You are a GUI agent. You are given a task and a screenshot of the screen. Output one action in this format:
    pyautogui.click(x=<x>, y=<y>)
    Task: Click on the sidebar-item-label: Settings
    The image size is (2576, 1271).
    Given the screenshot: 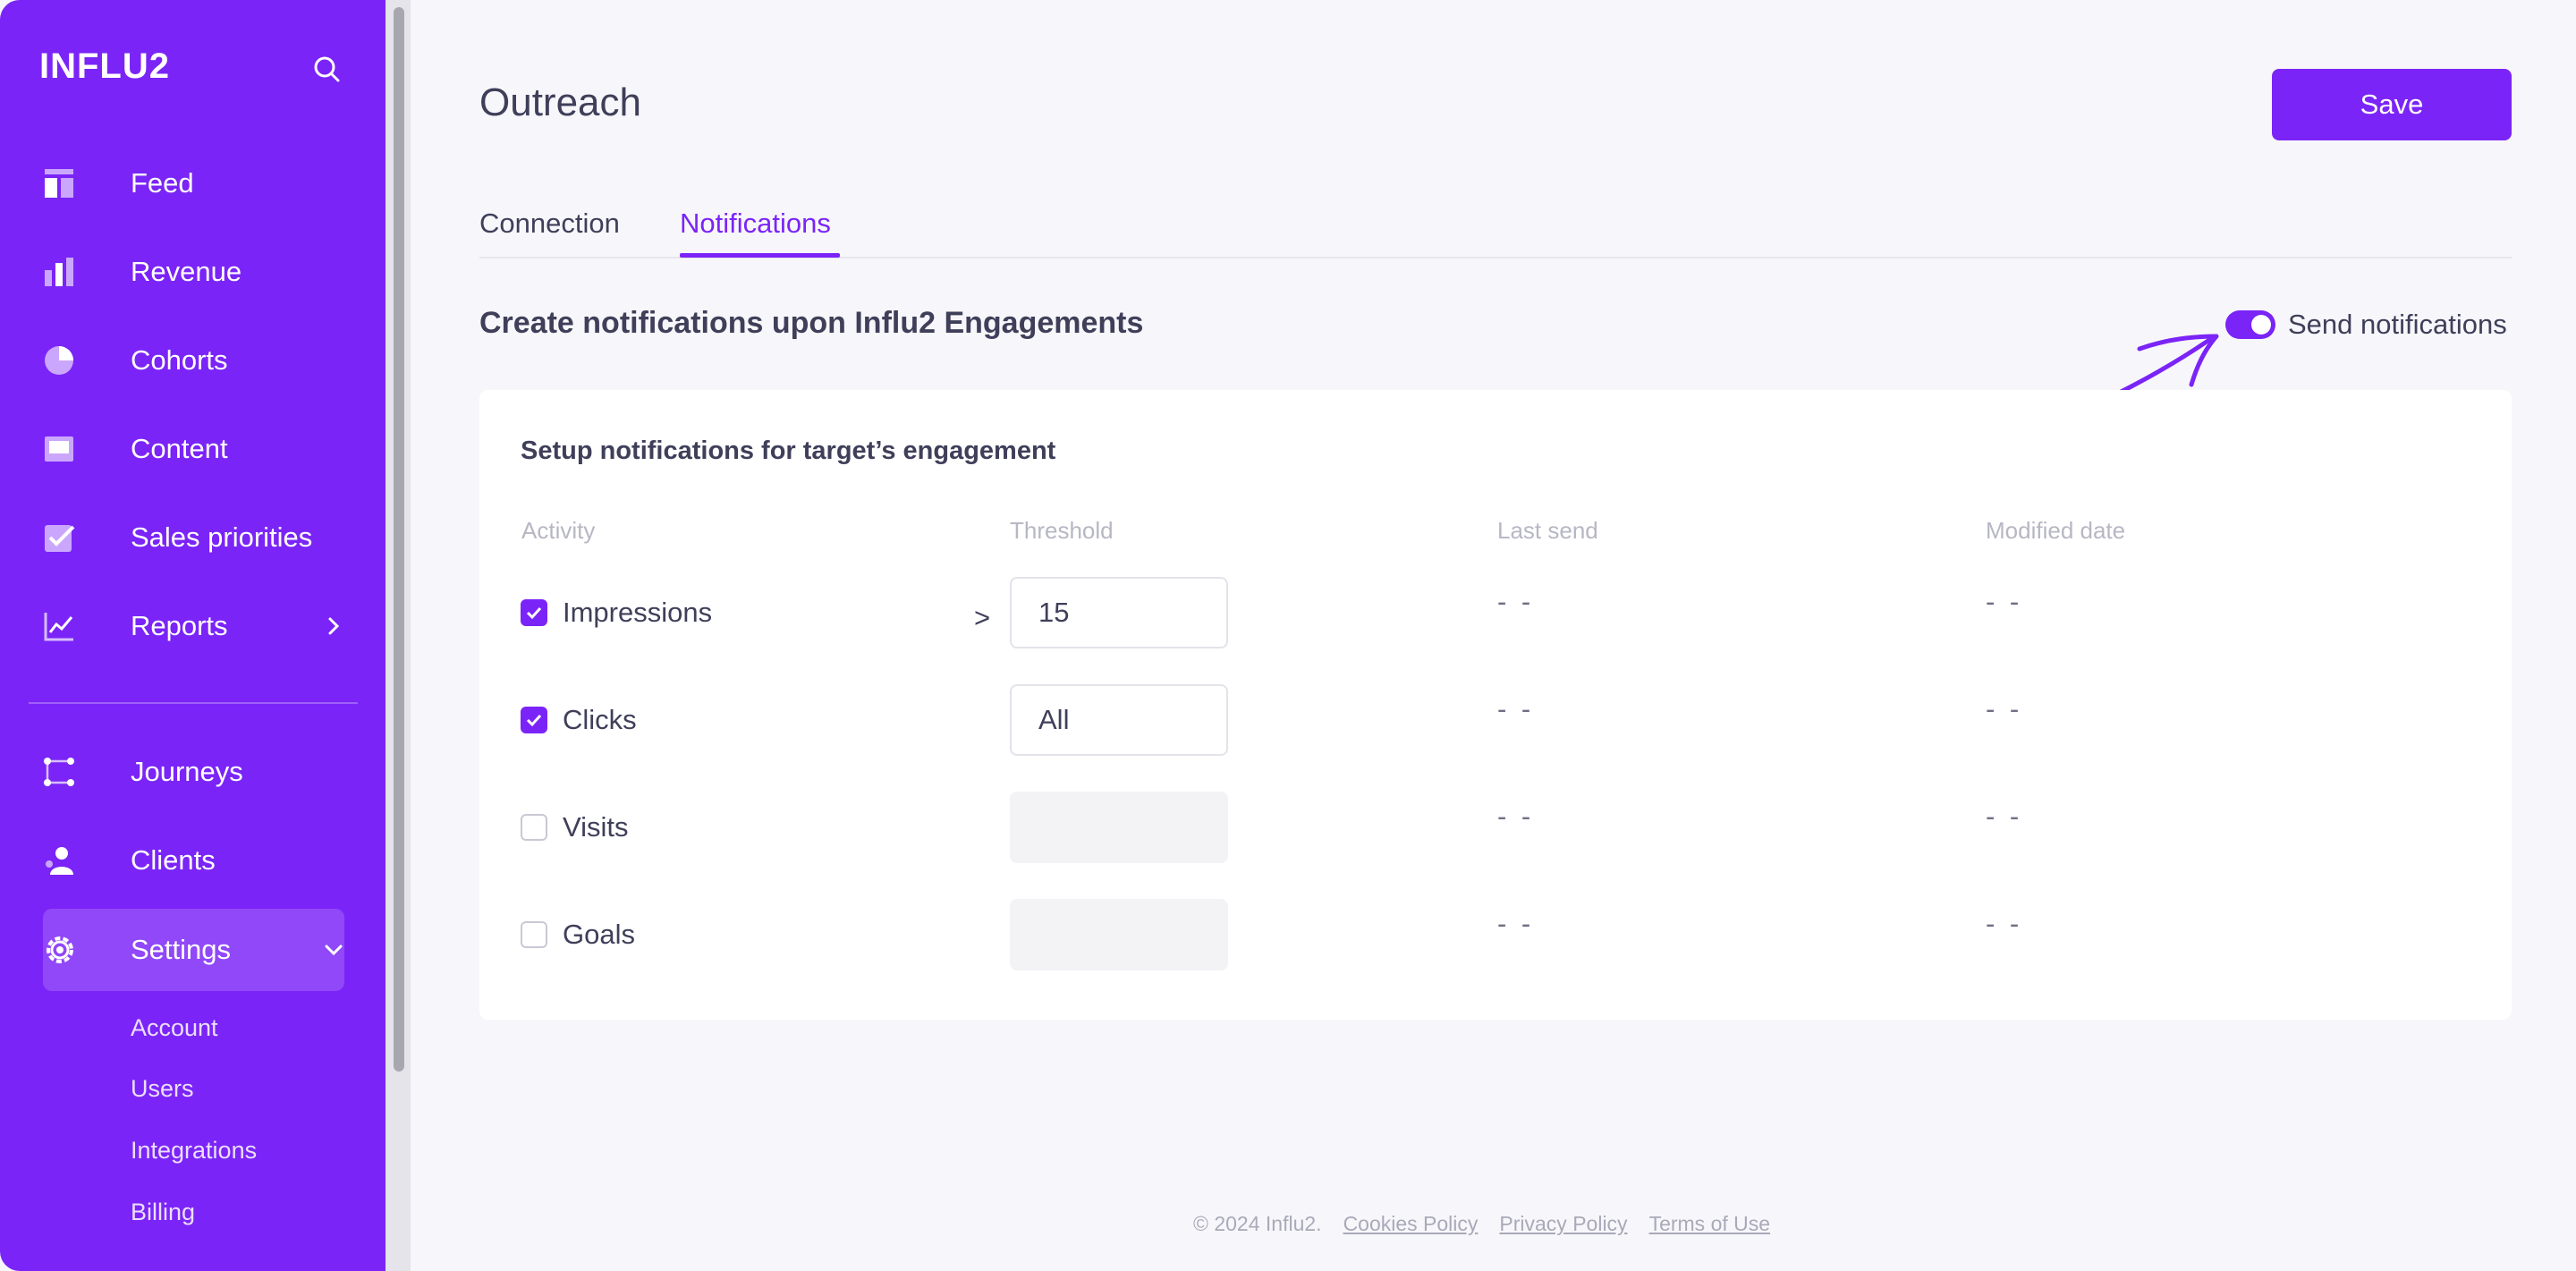 What is the action you would take?
    pyautogui.click(x=181, y=949)
    